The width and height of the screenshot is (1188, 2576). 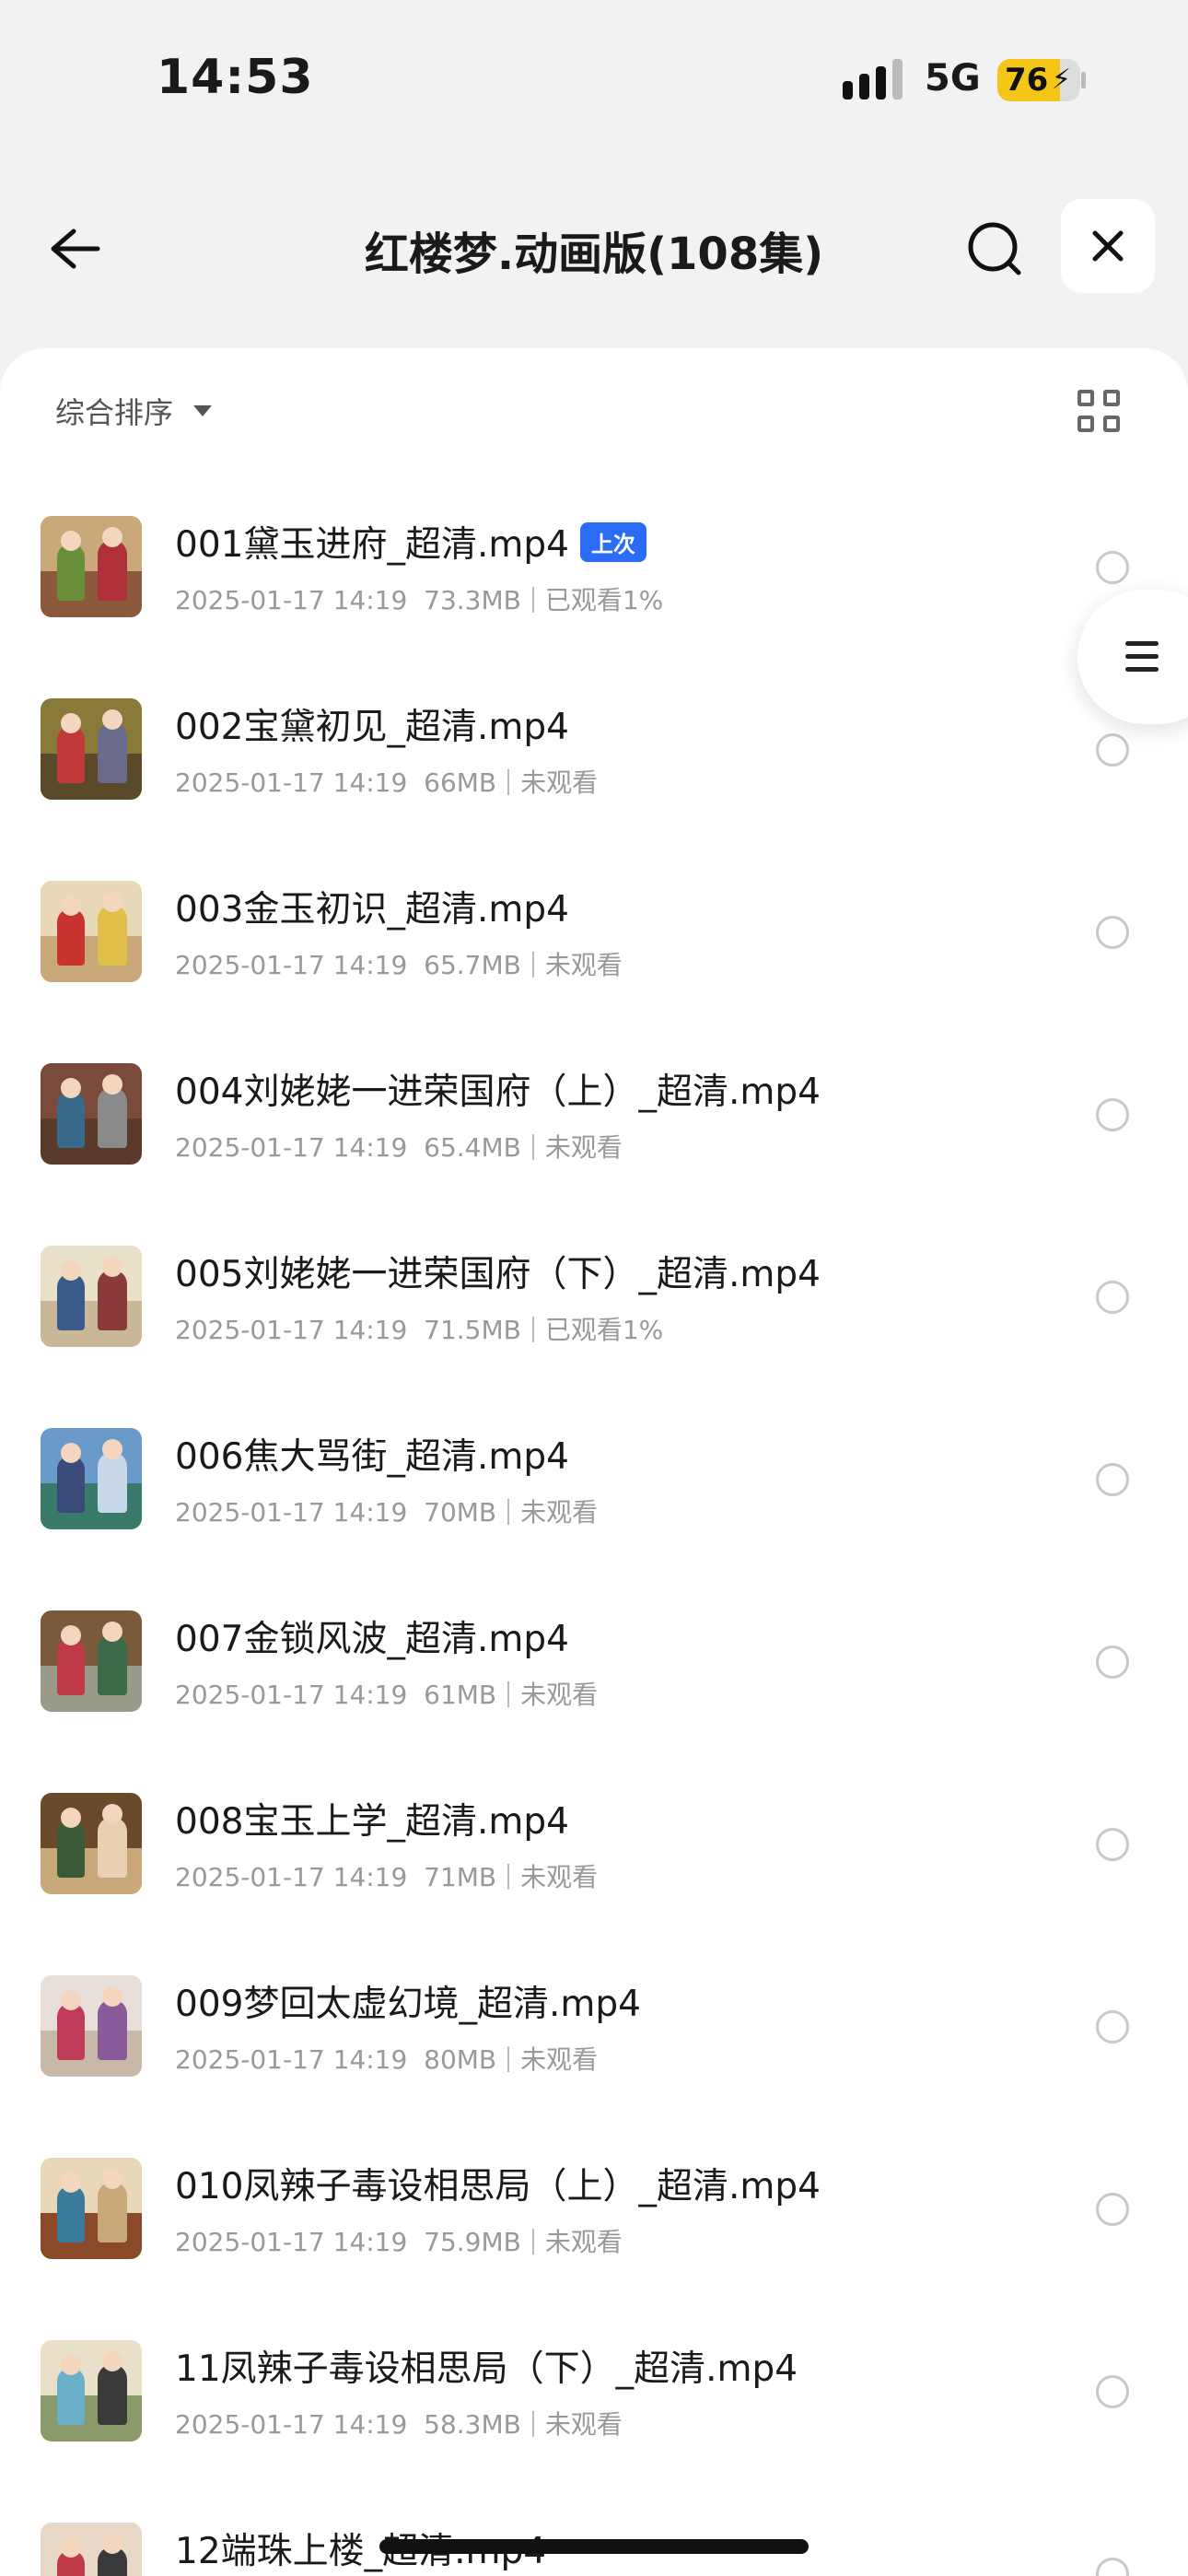 I want to click on list-item: 007金锁风波_超清.mp4 2025-01-17 14:19 61MB 未观看, so click(x=594, y=1663).